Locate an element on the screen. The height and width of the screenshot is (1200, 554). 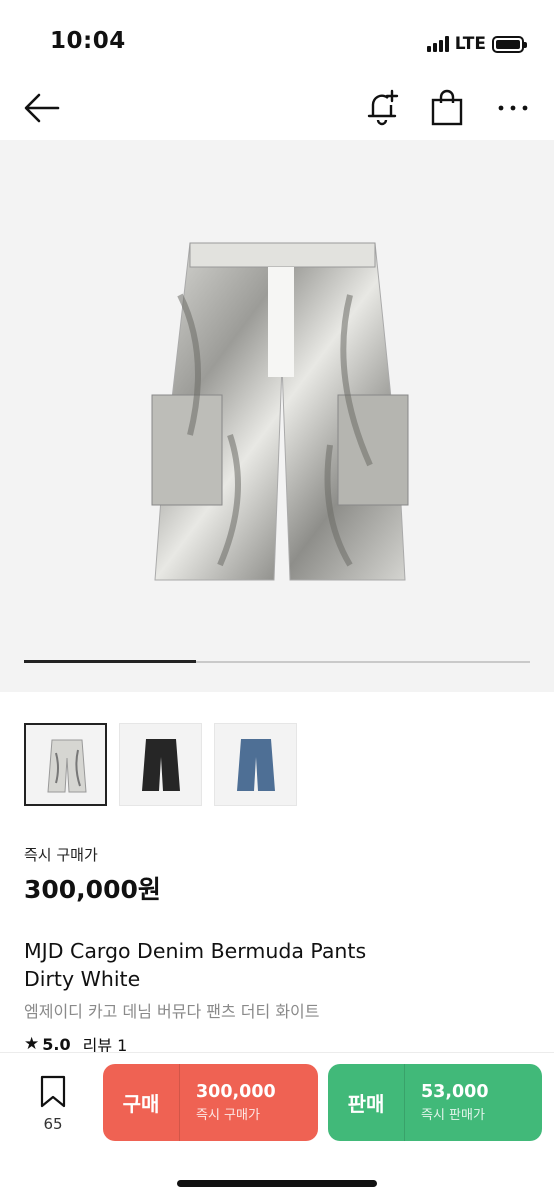
signal-icon is located at coordinates (437, 44).